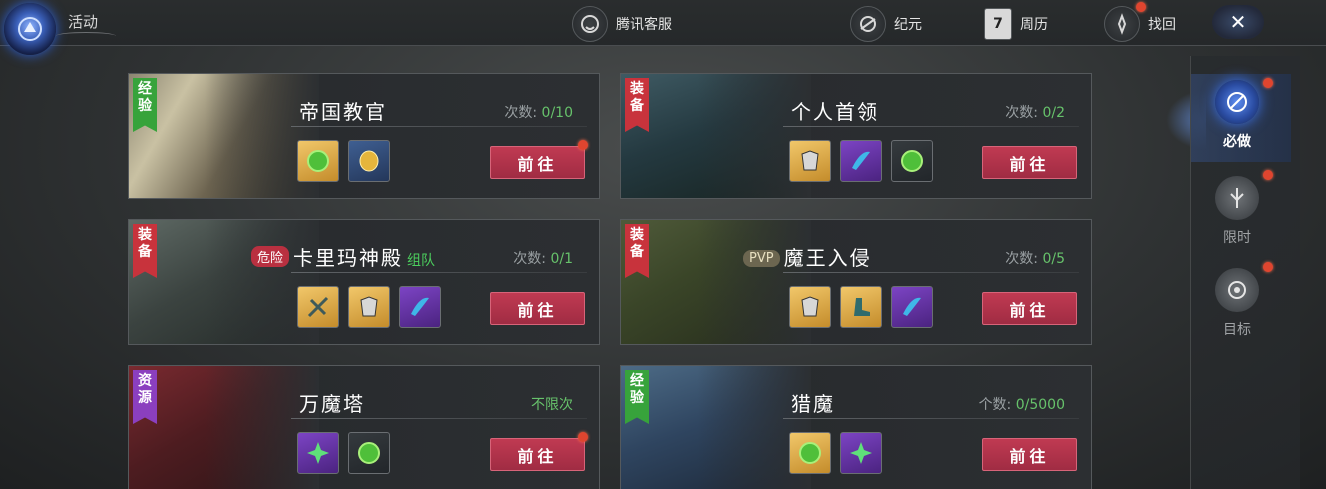  What do you see at coordinates (332, 404) in the screenshot?
I see `activity-name: 万魔塔` at bounding box center [332, 404].